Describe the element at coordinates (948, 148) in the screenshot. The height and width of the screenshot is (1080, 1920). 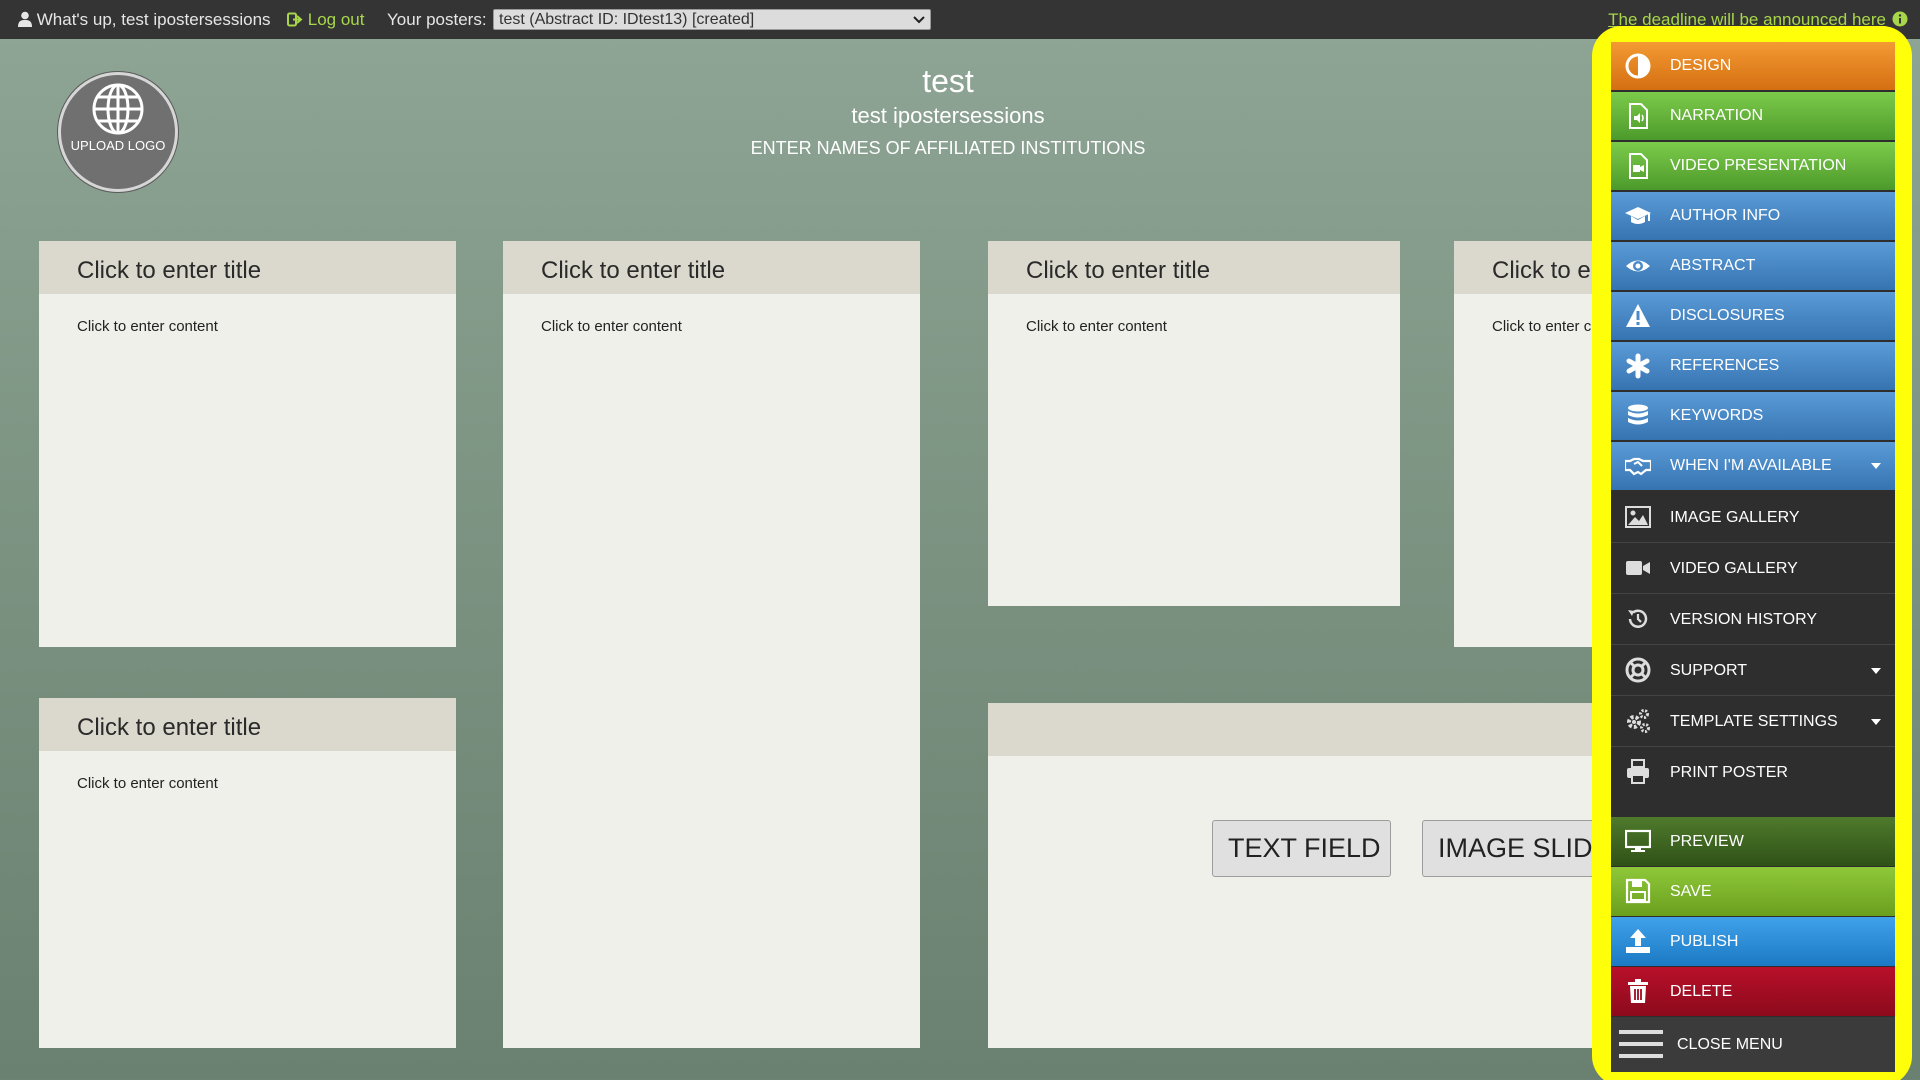
I see `poster-institutions: ENTER NAMES OF AFFILIATED INSTITUTIONS` at that location.